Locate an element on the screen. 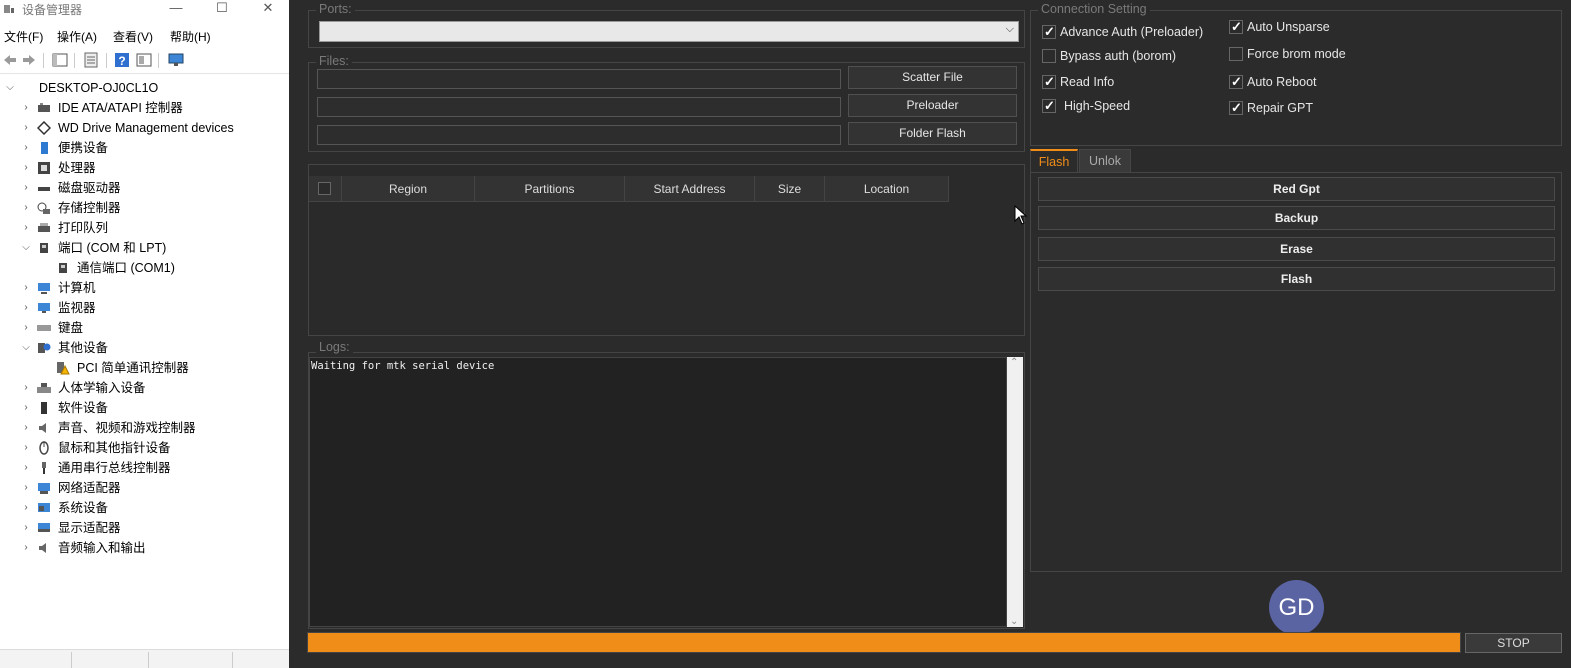  bypass-auth-checkbox is located at coordinates (1049, 56).